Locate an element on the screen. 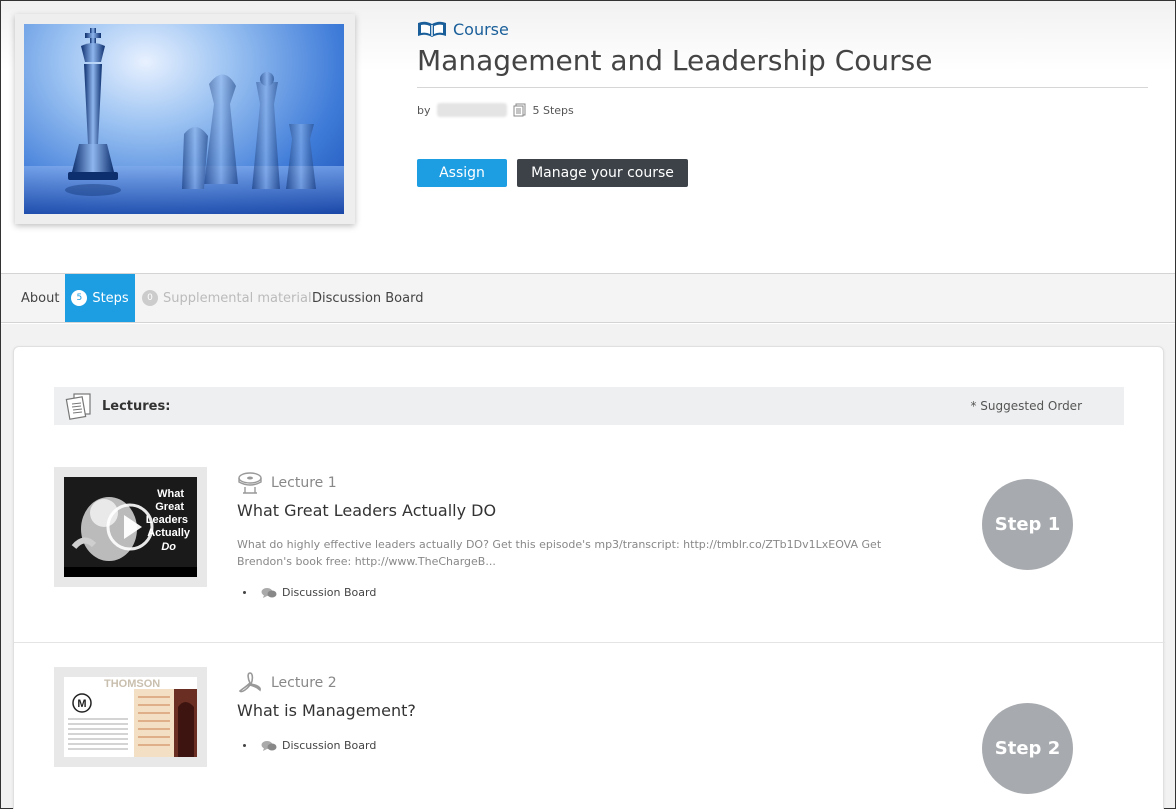  course-type-label: Course is located at coordinates (463, 29).